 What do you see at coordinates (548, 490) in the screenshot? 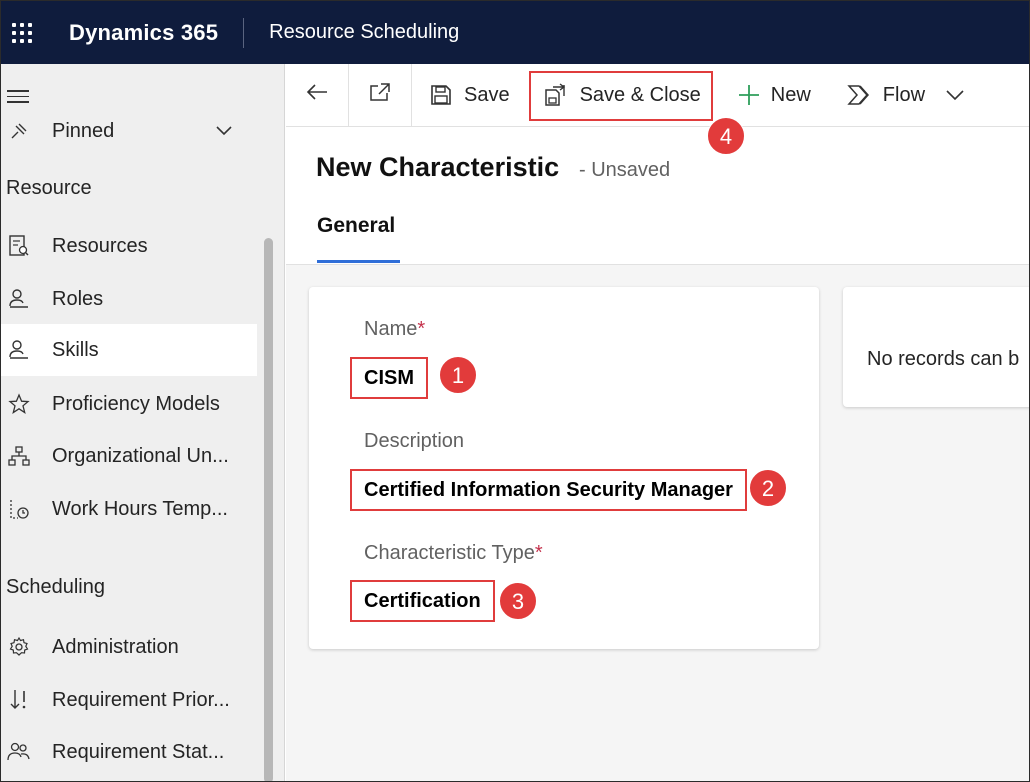
I see `description-field: Certified Information Security Manager` at bounding box center [548, 490].